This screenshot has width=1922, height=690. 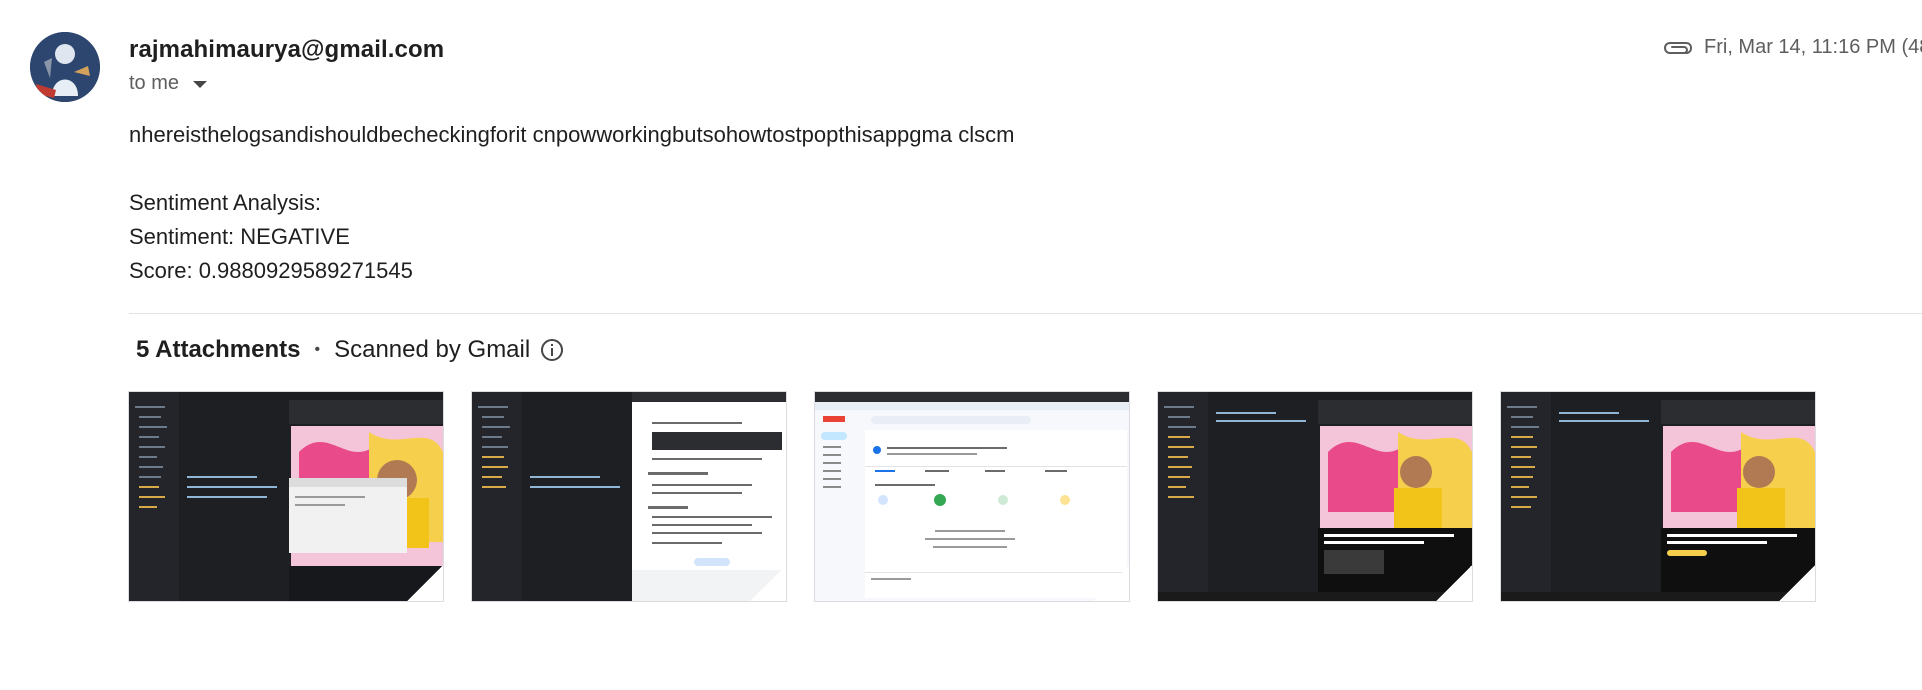 I want to click on attachments-header: 5 Attachments • Scanned by Gmail, so click(x=350, y=350).